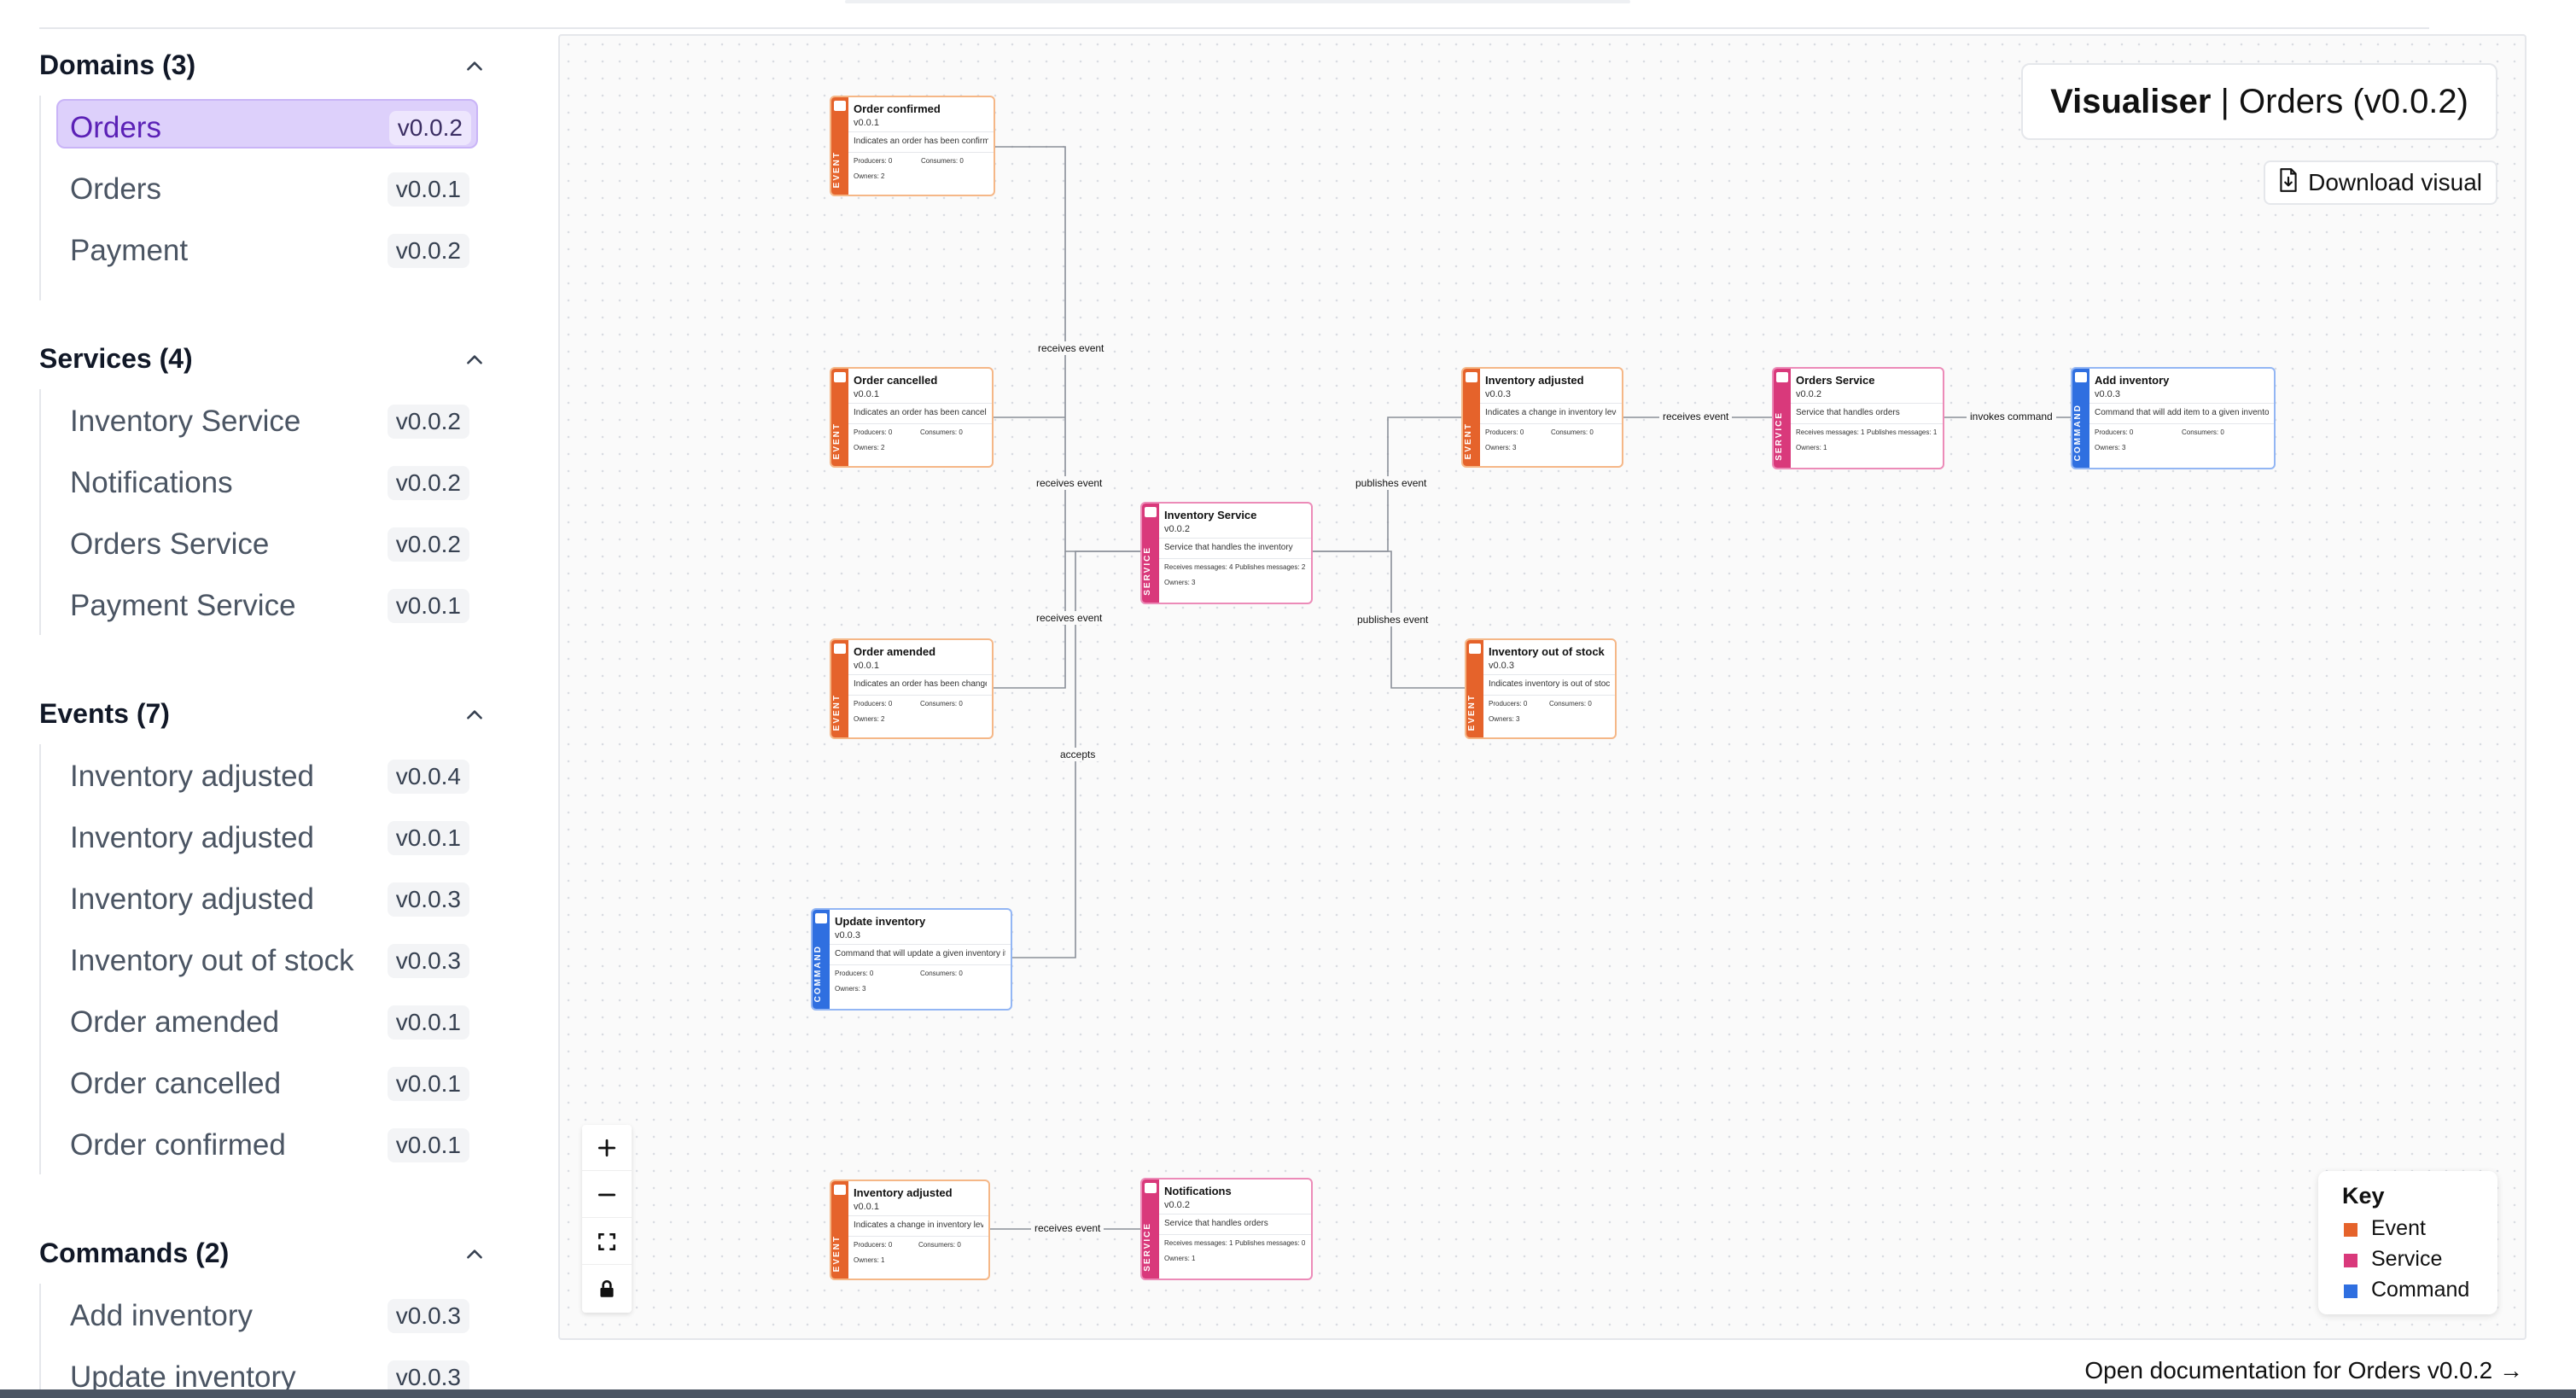 Image resolution: width=2576 pixels, height=1398 pixels. I want to click on node-description: Indicates an order has been confirmed, so click(921, 141).